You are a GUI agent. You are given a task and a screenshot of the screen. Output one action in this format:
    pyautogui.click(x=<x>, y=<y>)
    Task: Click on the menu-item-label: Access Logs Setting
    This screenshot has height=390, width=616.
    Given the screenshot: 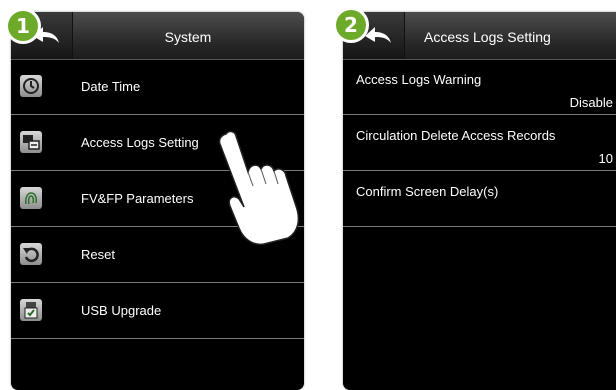 What is the action you would take?
    pyautogui.click(x=140, y=142)
    